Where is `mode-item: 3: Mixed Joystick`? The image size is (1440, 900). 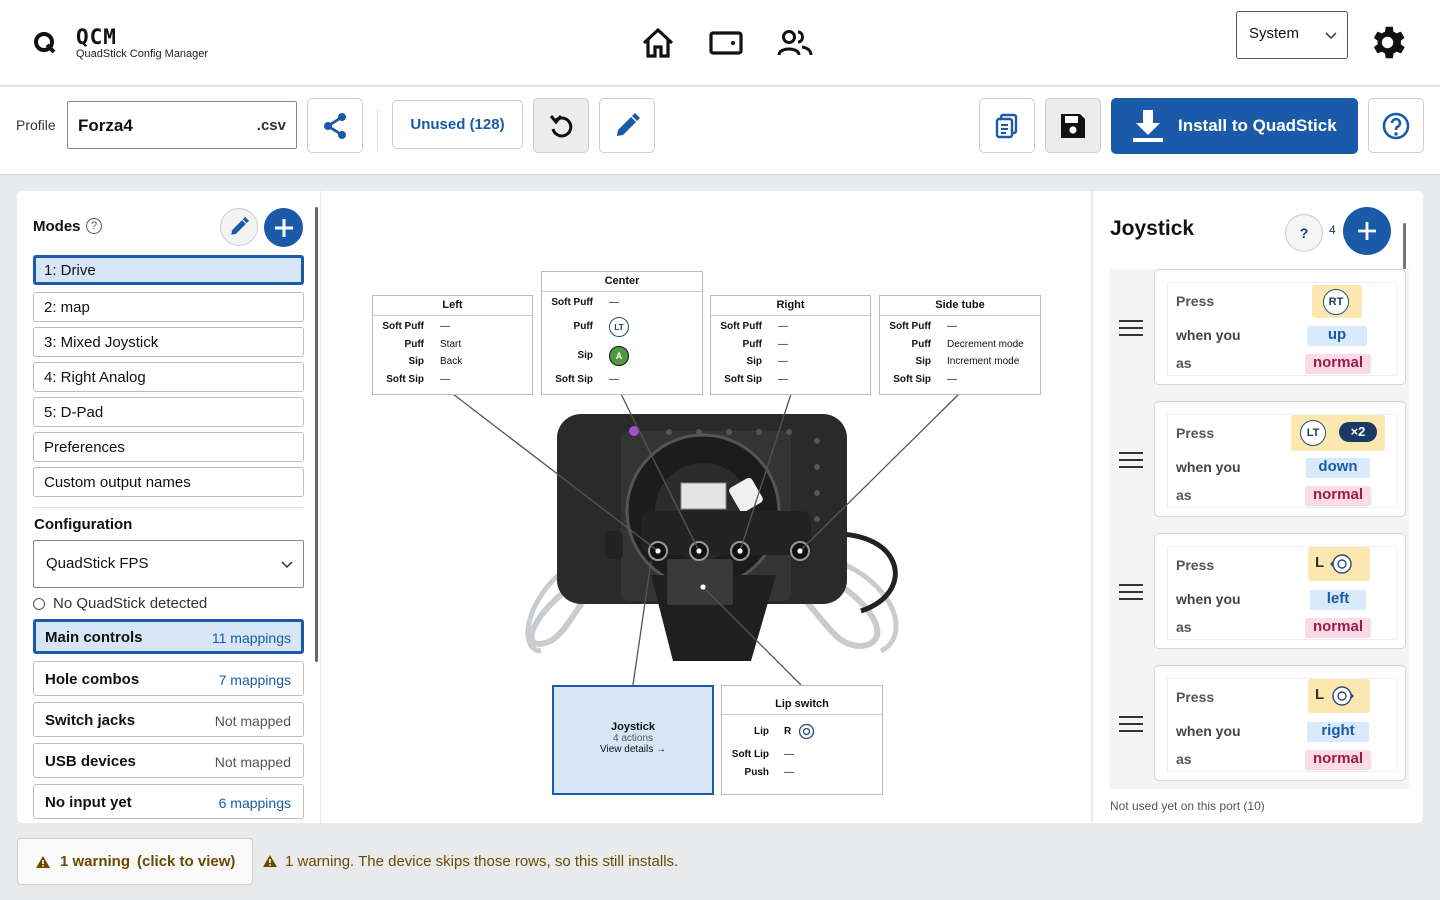
mode-item: 3: Mixed Joystick is located at coordinates (168, 342).